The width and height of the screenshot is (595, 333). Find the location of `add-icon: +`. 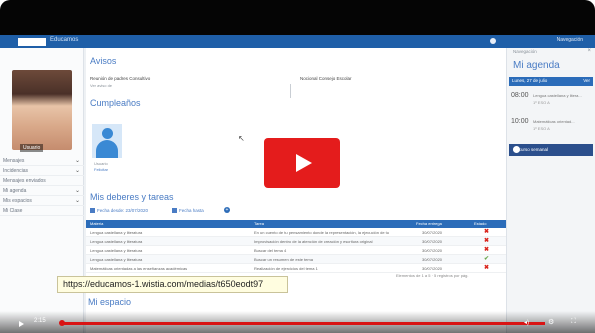

add-icon: + is located at coordinates (227, 210).